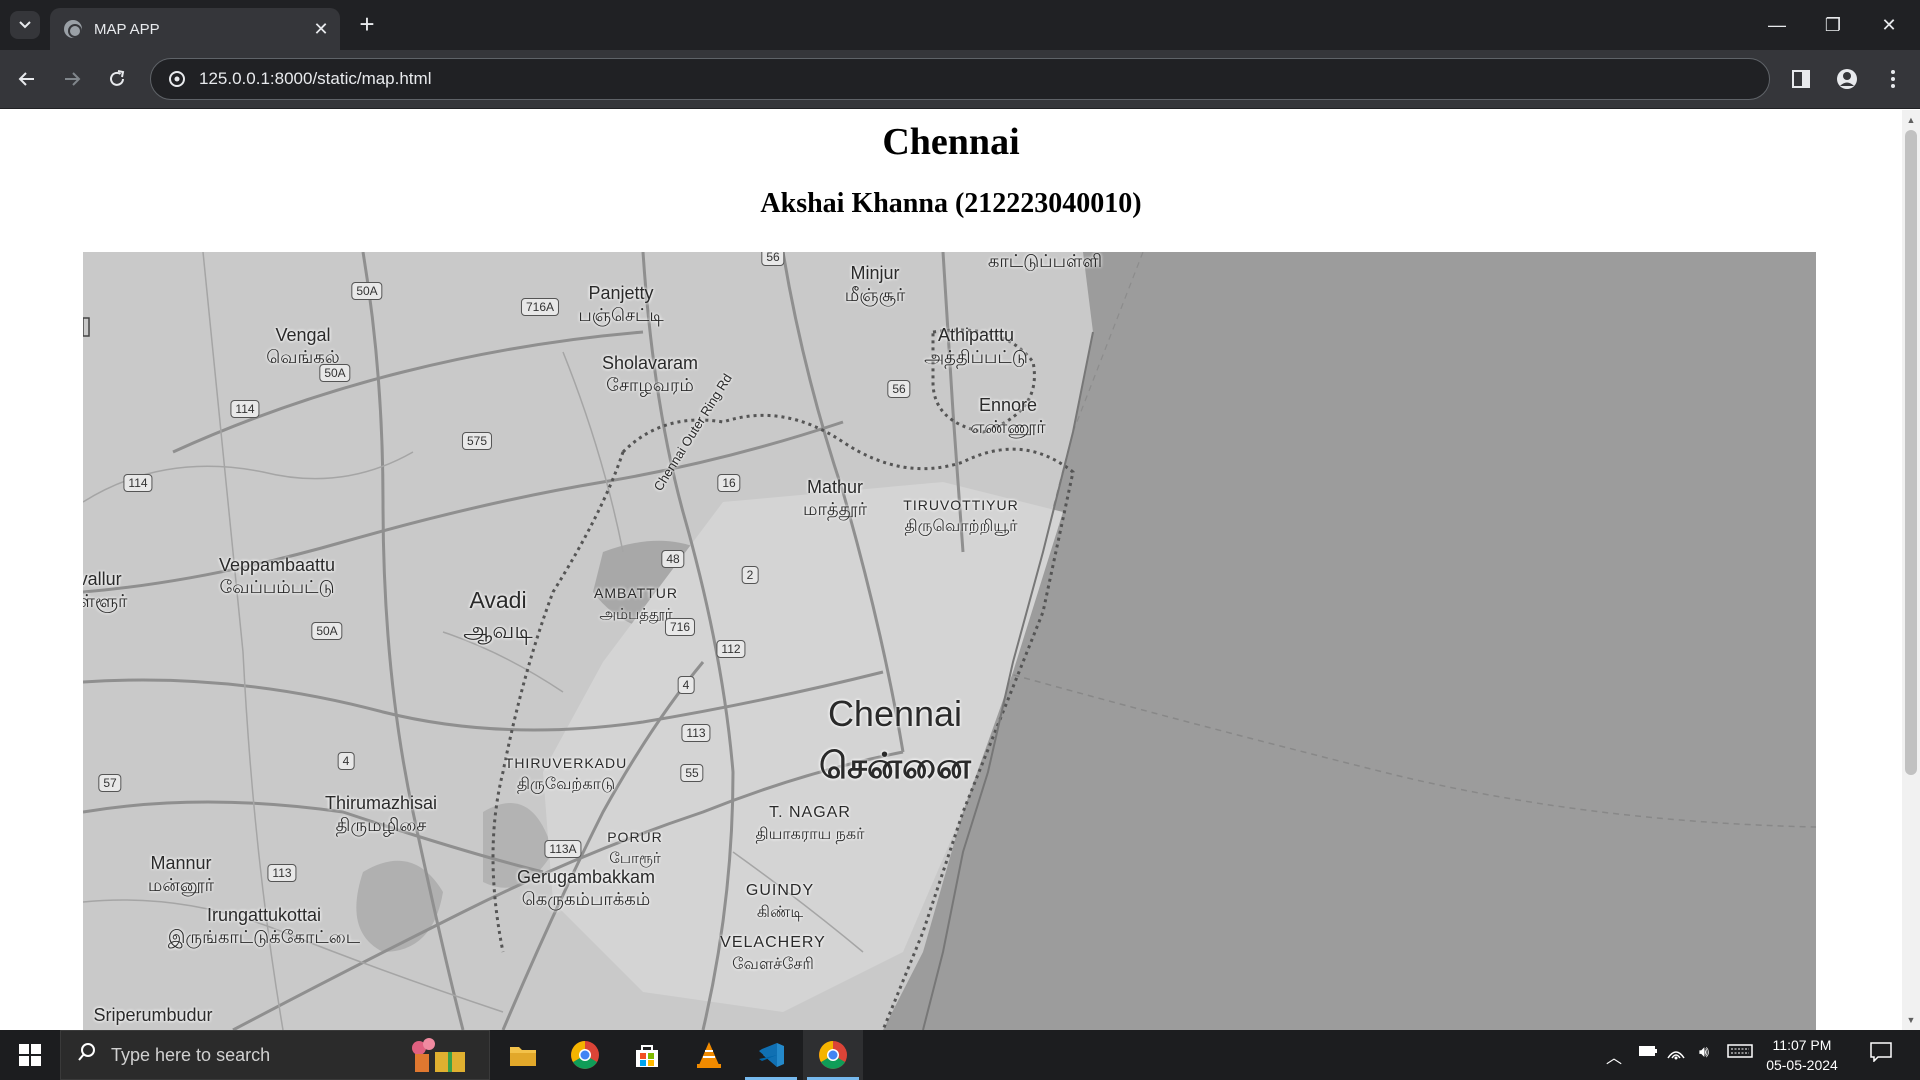 This screenshot has width=1920, height=1080. I want to click on battery-icon, so click(1648, 1053).